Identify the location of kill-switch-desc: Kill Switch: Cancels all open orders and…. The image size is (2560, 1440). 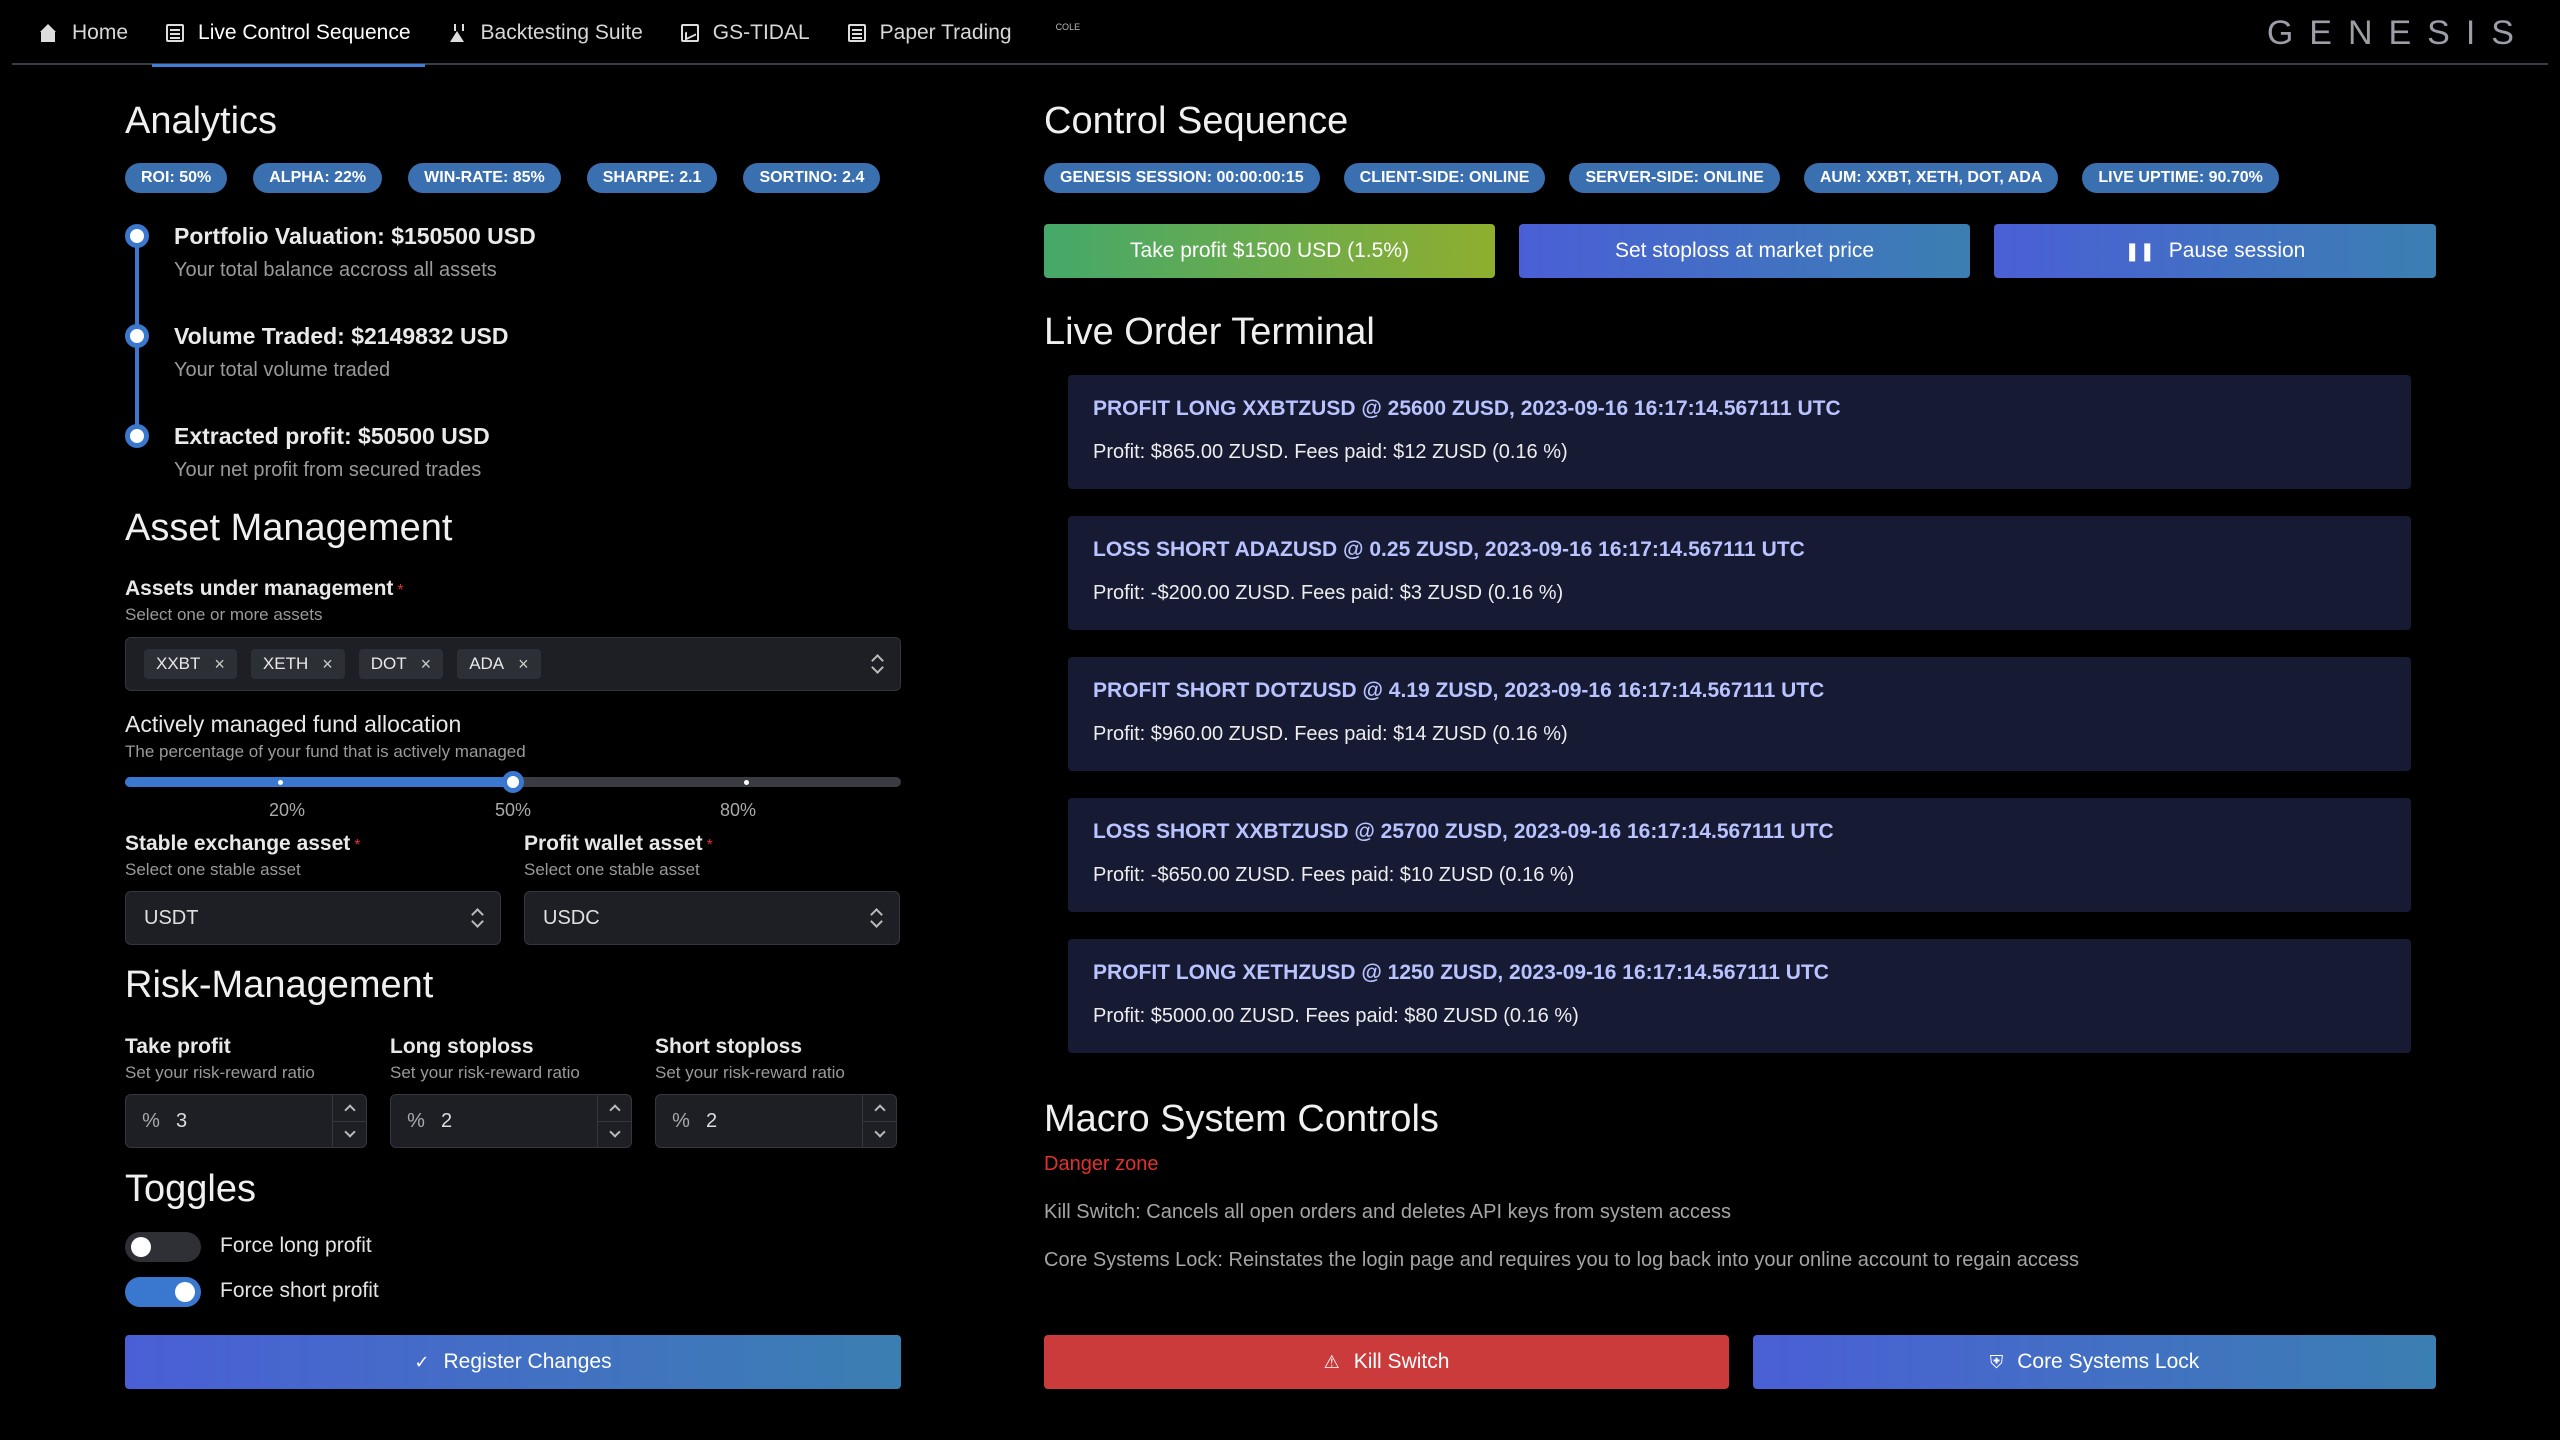
(1387, 1212).